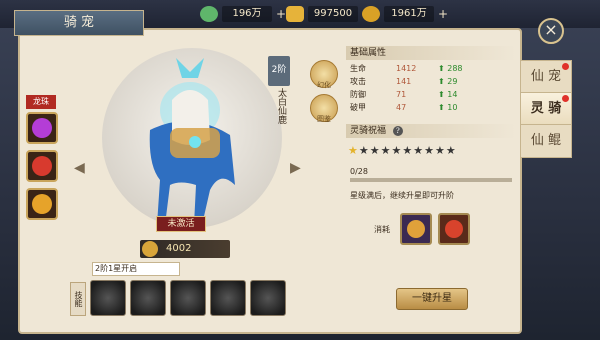 The width and height of the screenshot is (600, 340). I want to click on stat-gain-value: 29, so click(452, 81).